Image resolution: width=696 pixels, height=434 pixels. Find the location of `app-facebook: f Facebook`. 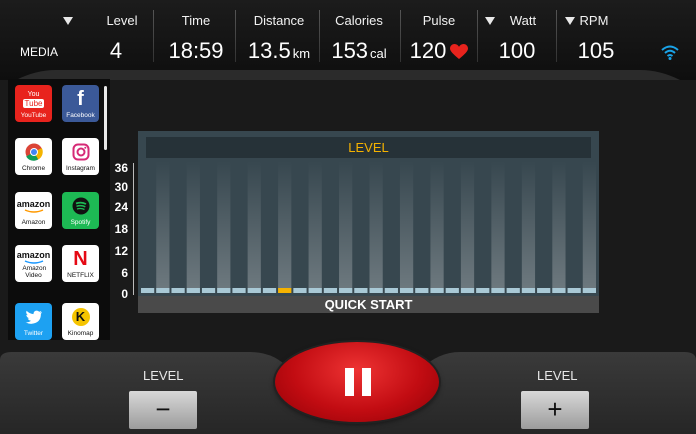

app-facebook: f Facebook is located at coordinates (80, 103).